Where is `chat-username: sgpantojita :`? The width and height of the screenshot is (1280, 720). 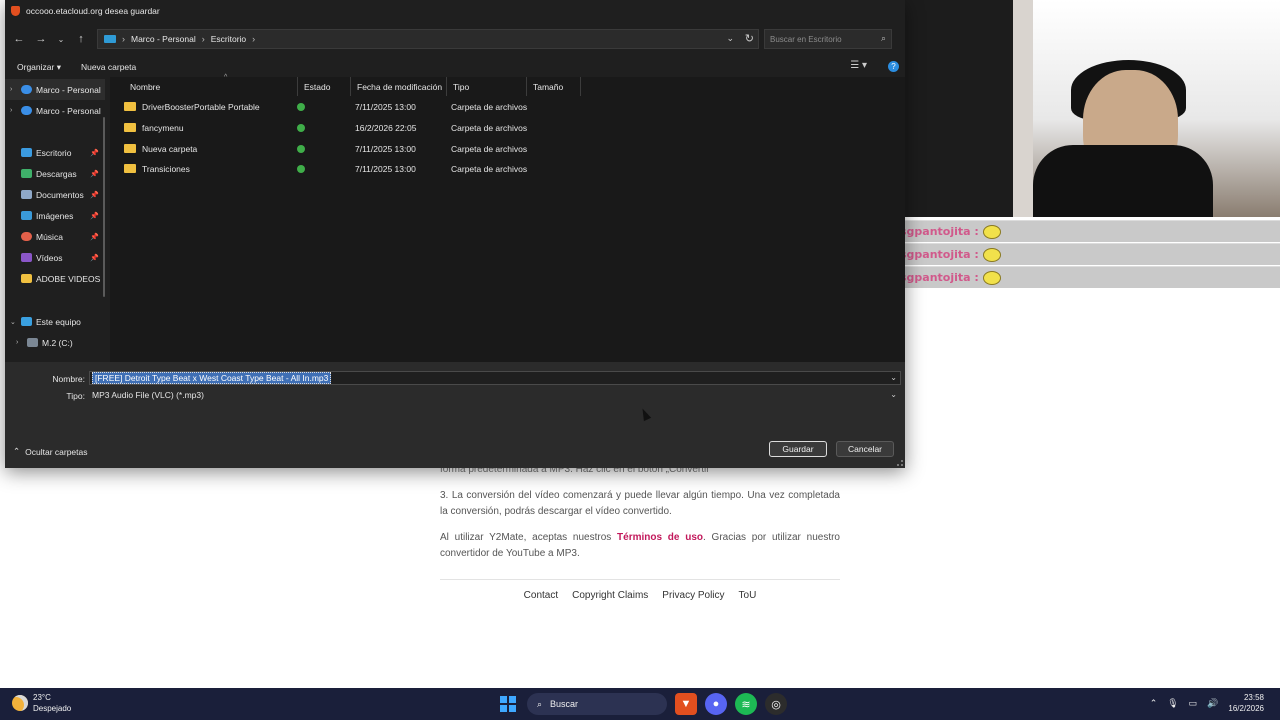 chat-username: sgpantojita : is located at coordinates (939, 231).